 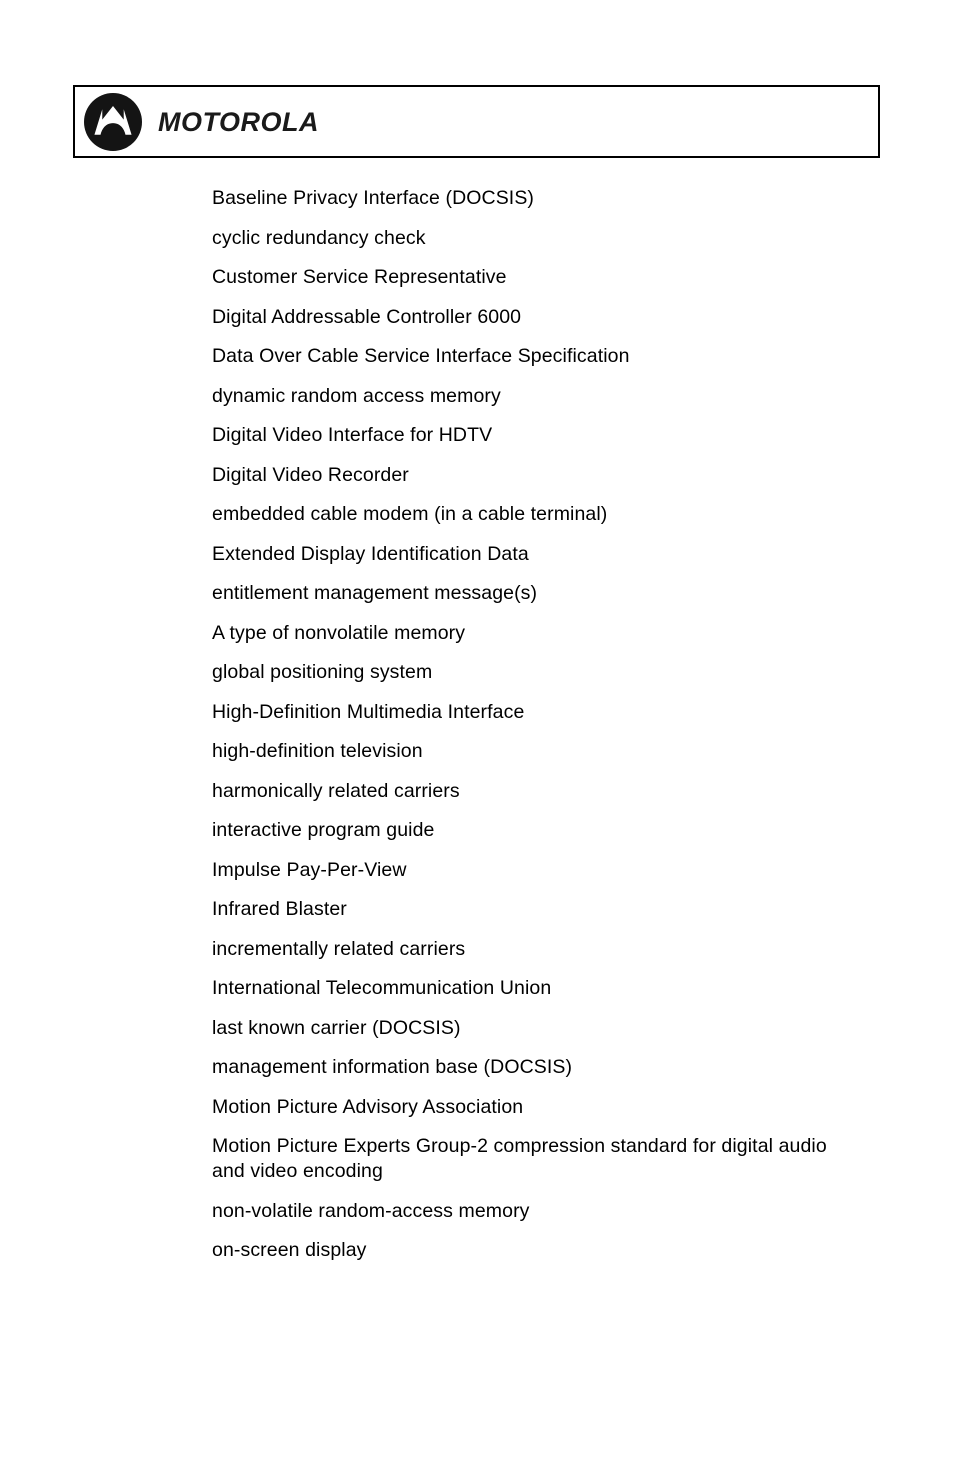 What do you see at coordinates (289, 1250) in the screenshot?
I see `glossary-definition-item: on-screen display` at bounding box center [289, 1250].